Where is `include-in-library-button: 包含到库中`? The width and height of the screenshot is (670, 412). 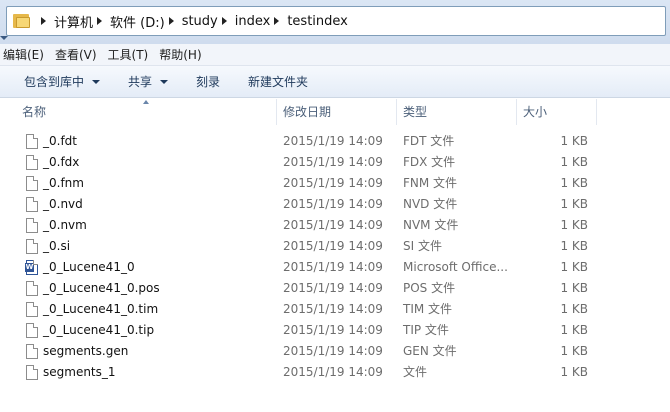
include-in-library-button: 包含到库中 is located at coordinates (62, 81).